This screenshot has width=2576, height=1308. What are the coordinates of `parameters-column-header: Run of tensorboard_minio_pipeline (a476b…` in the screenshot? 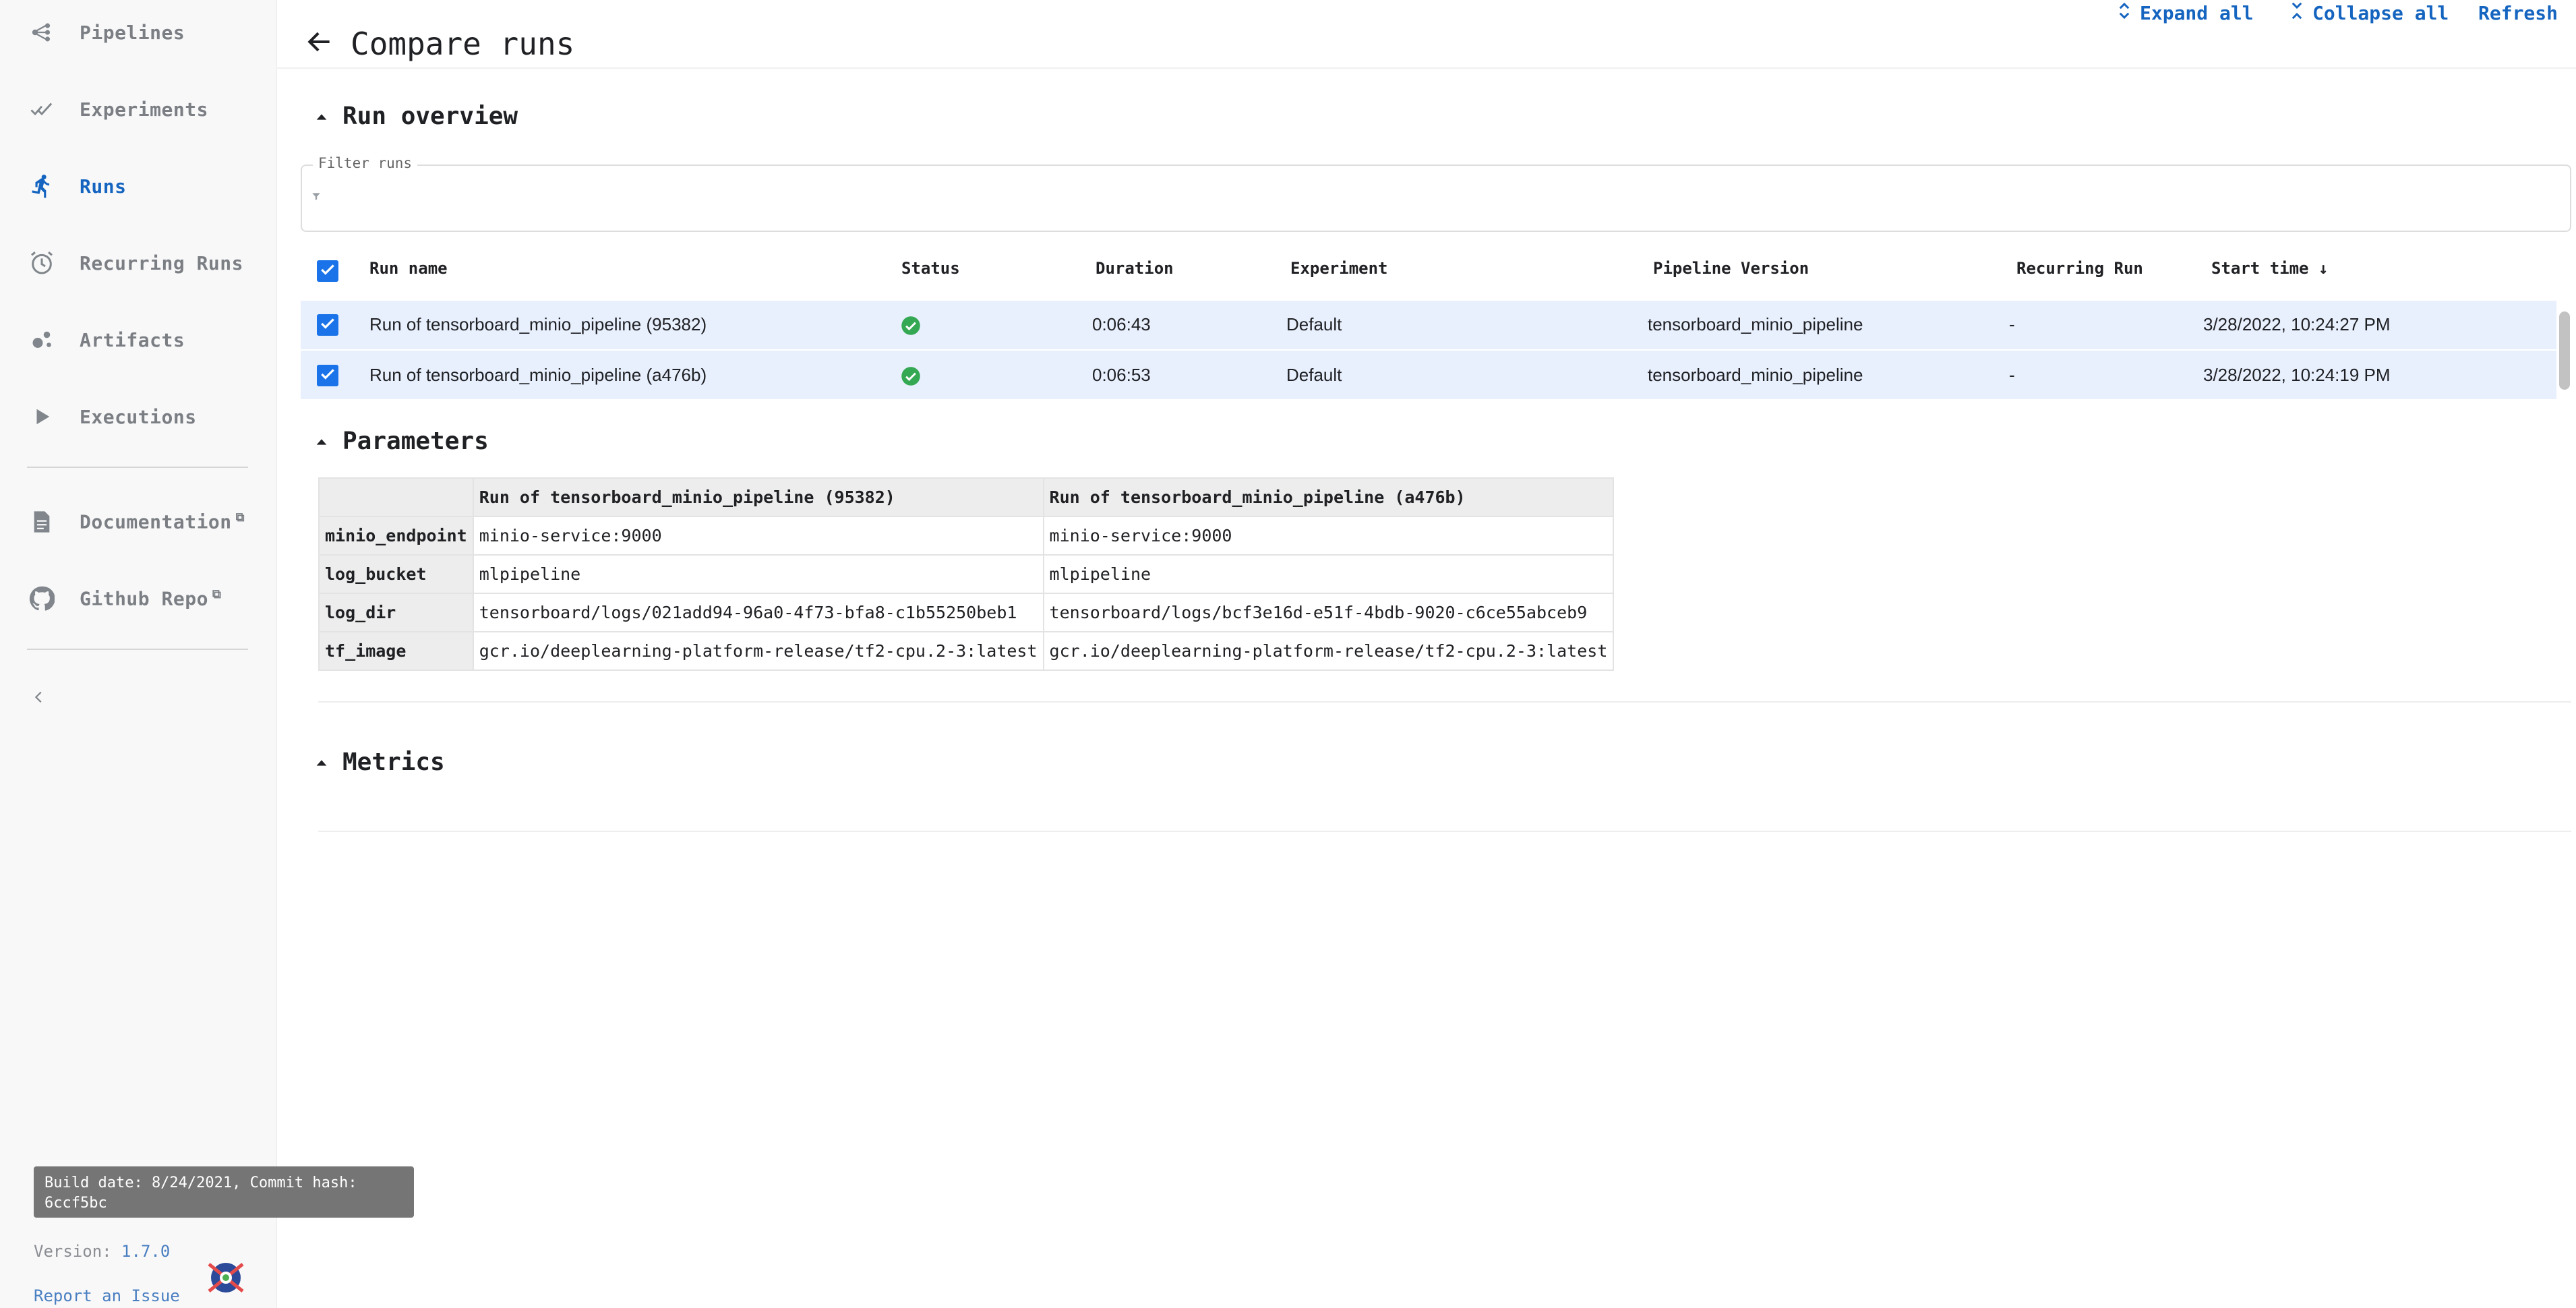 It's located at (1328, 497).